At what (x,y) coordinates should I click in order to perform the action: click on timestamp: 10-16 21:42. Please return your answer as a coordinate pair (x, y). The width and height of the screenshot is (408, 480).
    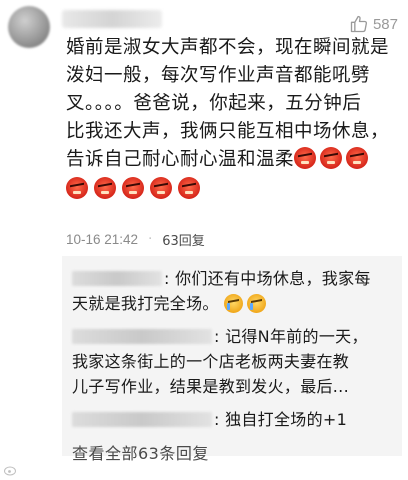
    Looking at the image, I should click on (102, 239).